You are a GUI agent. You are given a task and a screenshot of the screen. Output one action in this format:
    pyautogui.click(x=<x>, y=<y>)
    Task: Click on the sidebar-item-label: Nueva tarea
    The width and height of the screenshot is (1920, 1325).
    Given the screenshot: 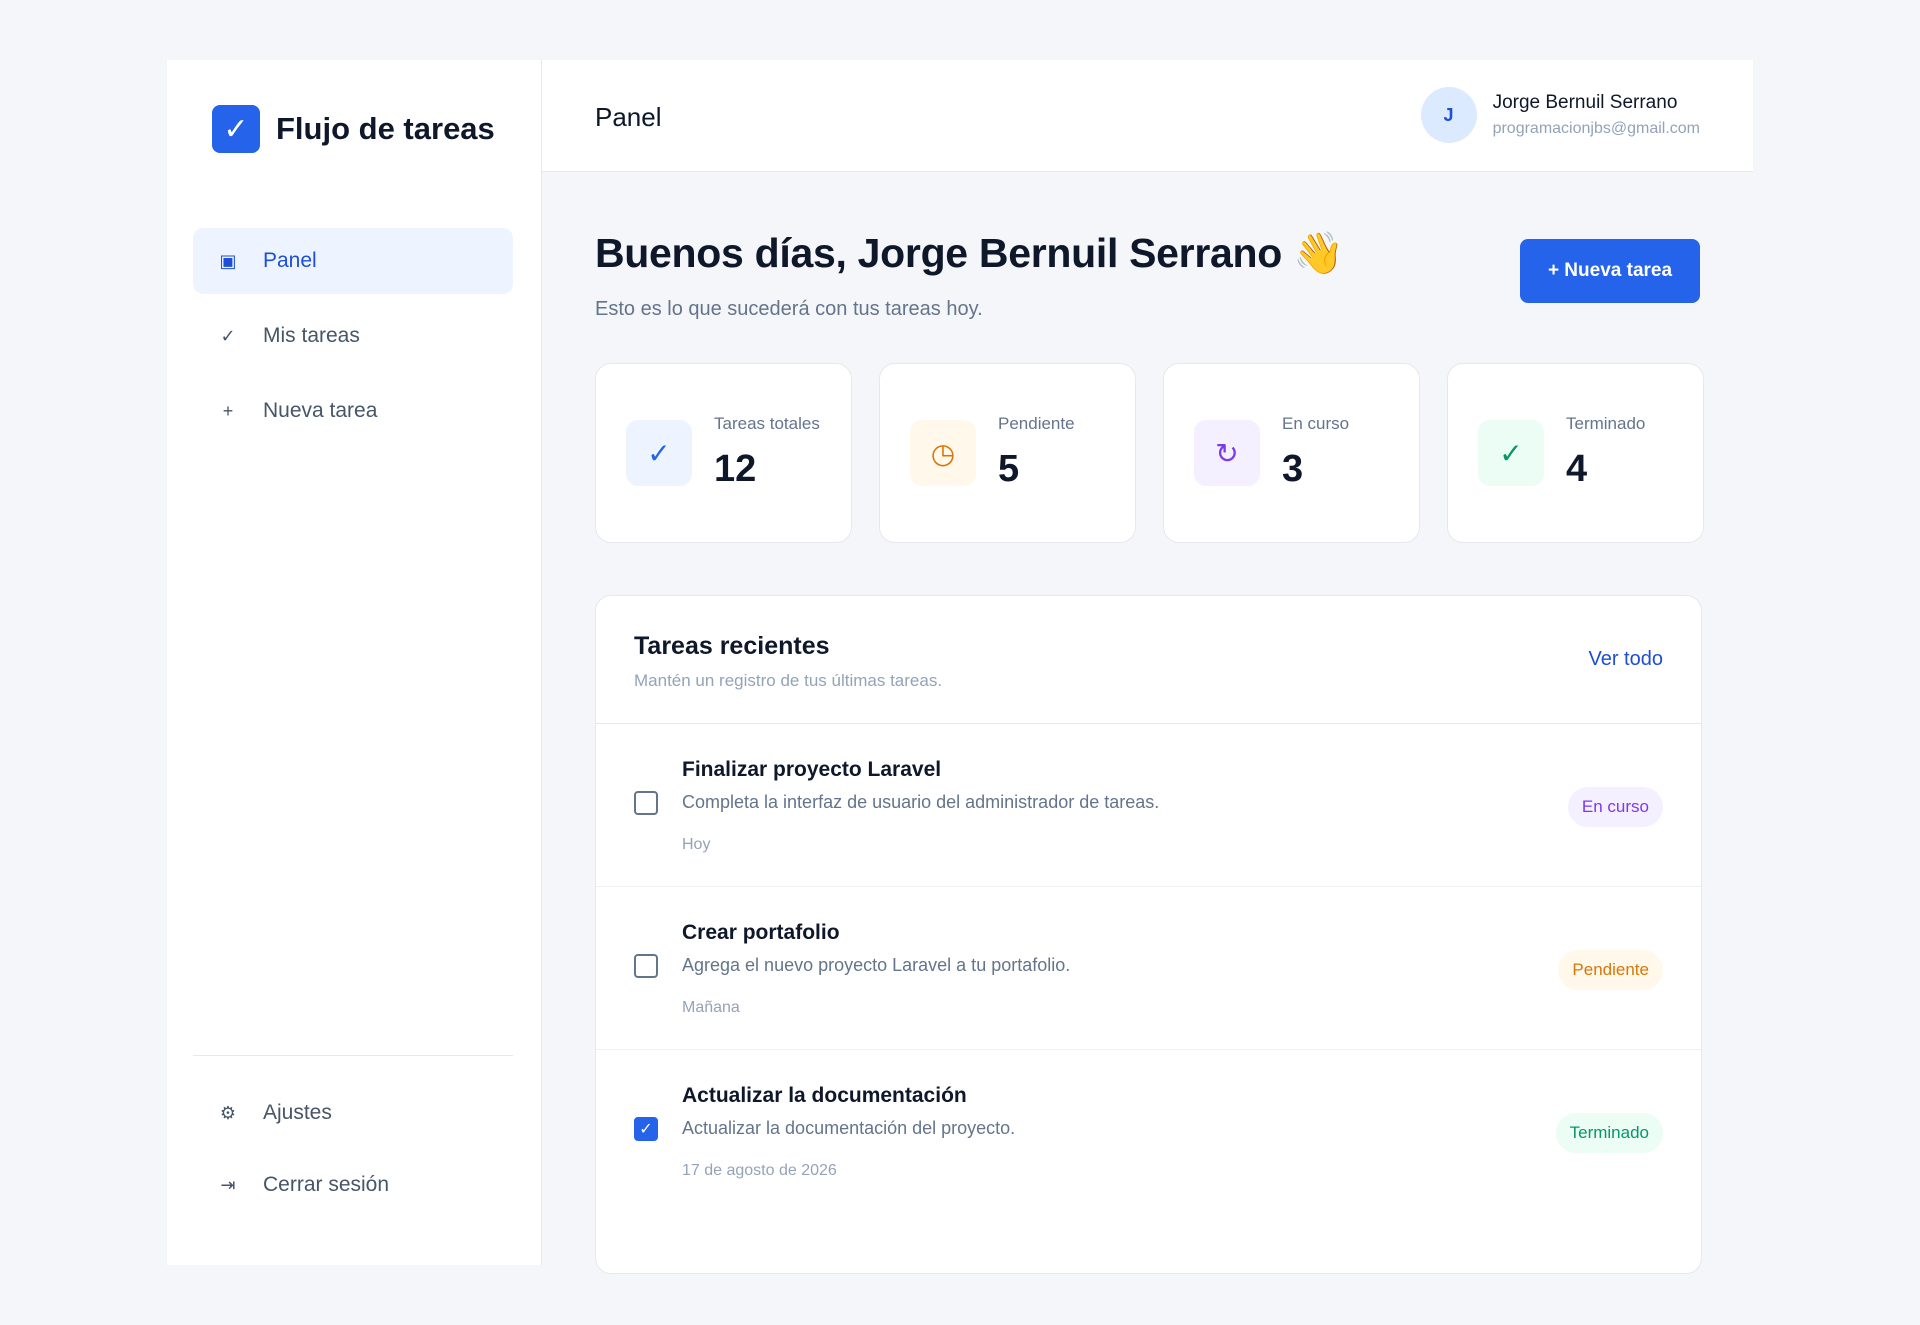 What is the action you would take?
    pyautogui.click(x=320, y=410)
    